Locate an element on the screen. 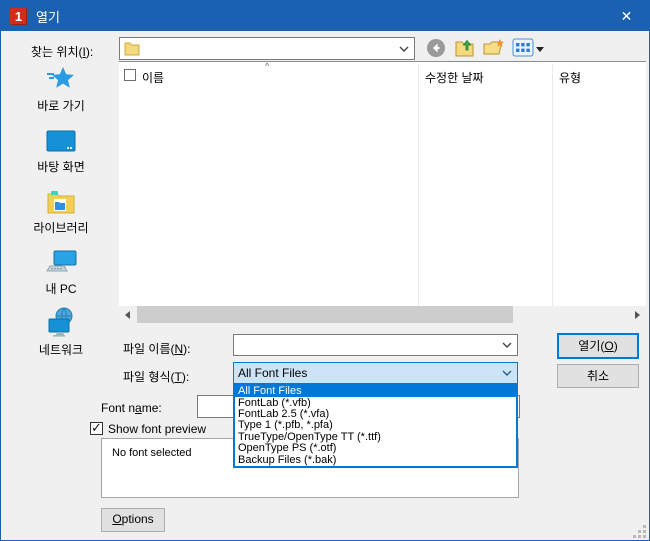 The width and height of the screenshot is (650, 541). sidebar-item-desktop: 바탕 화면 is located at coordinates (61, 154).